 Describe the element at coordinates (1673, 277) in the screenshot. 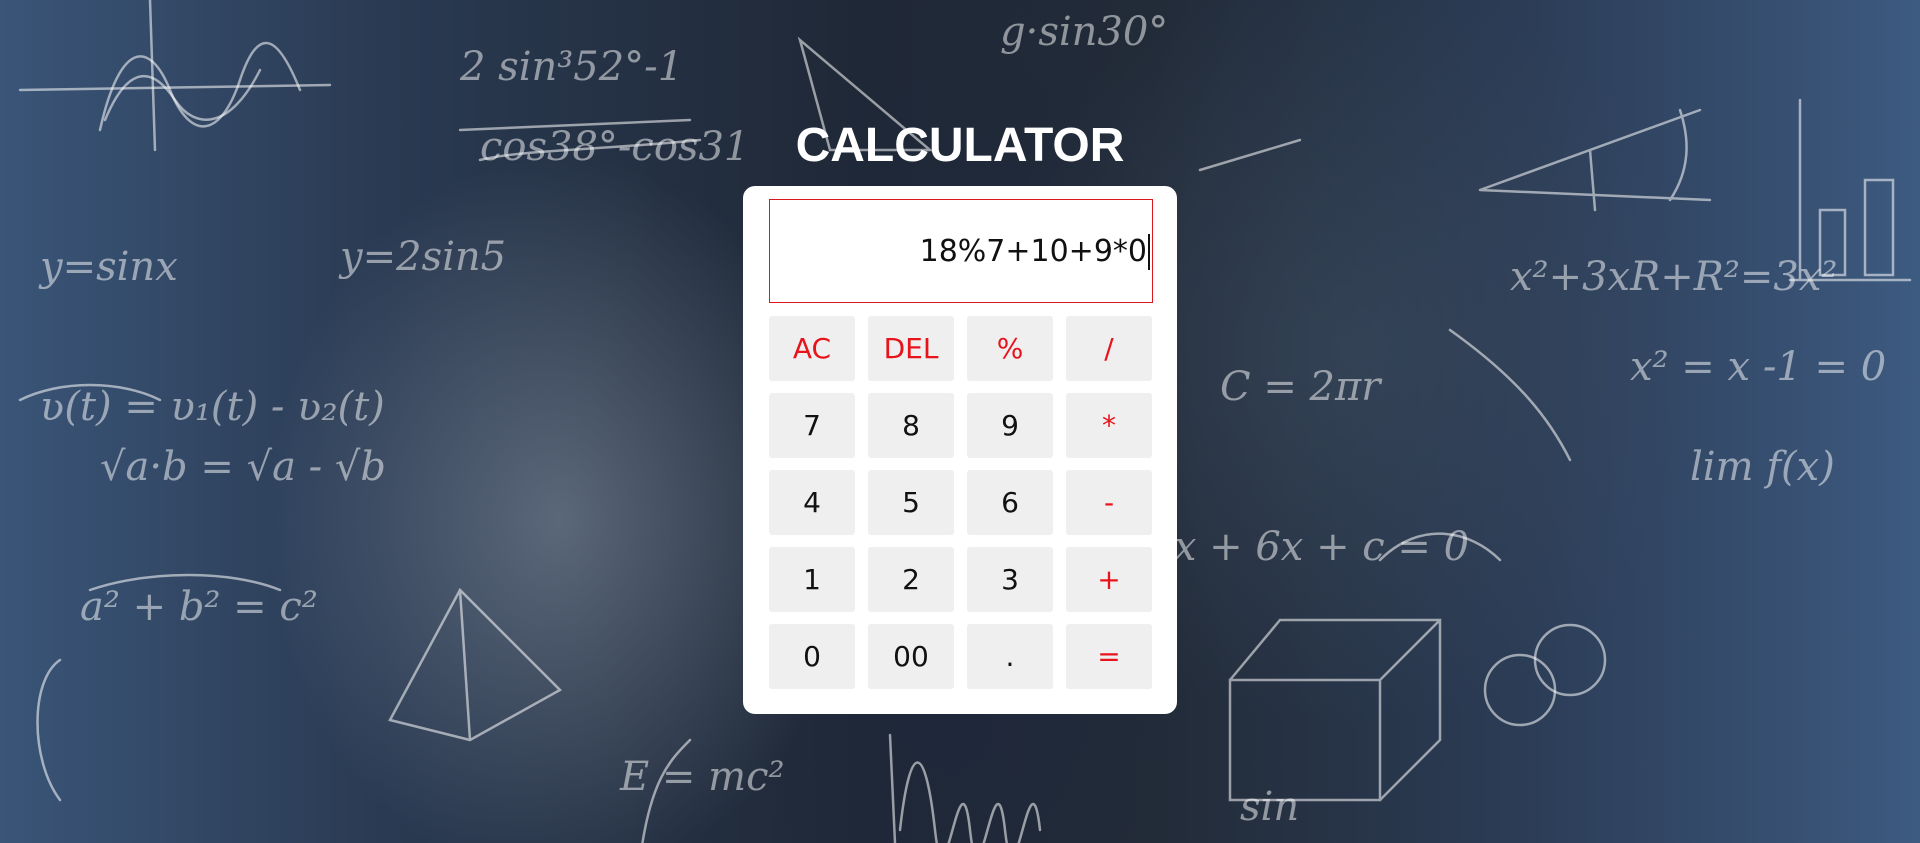

I see `svg-text: x²+3xR+R²=3x²` at that location.